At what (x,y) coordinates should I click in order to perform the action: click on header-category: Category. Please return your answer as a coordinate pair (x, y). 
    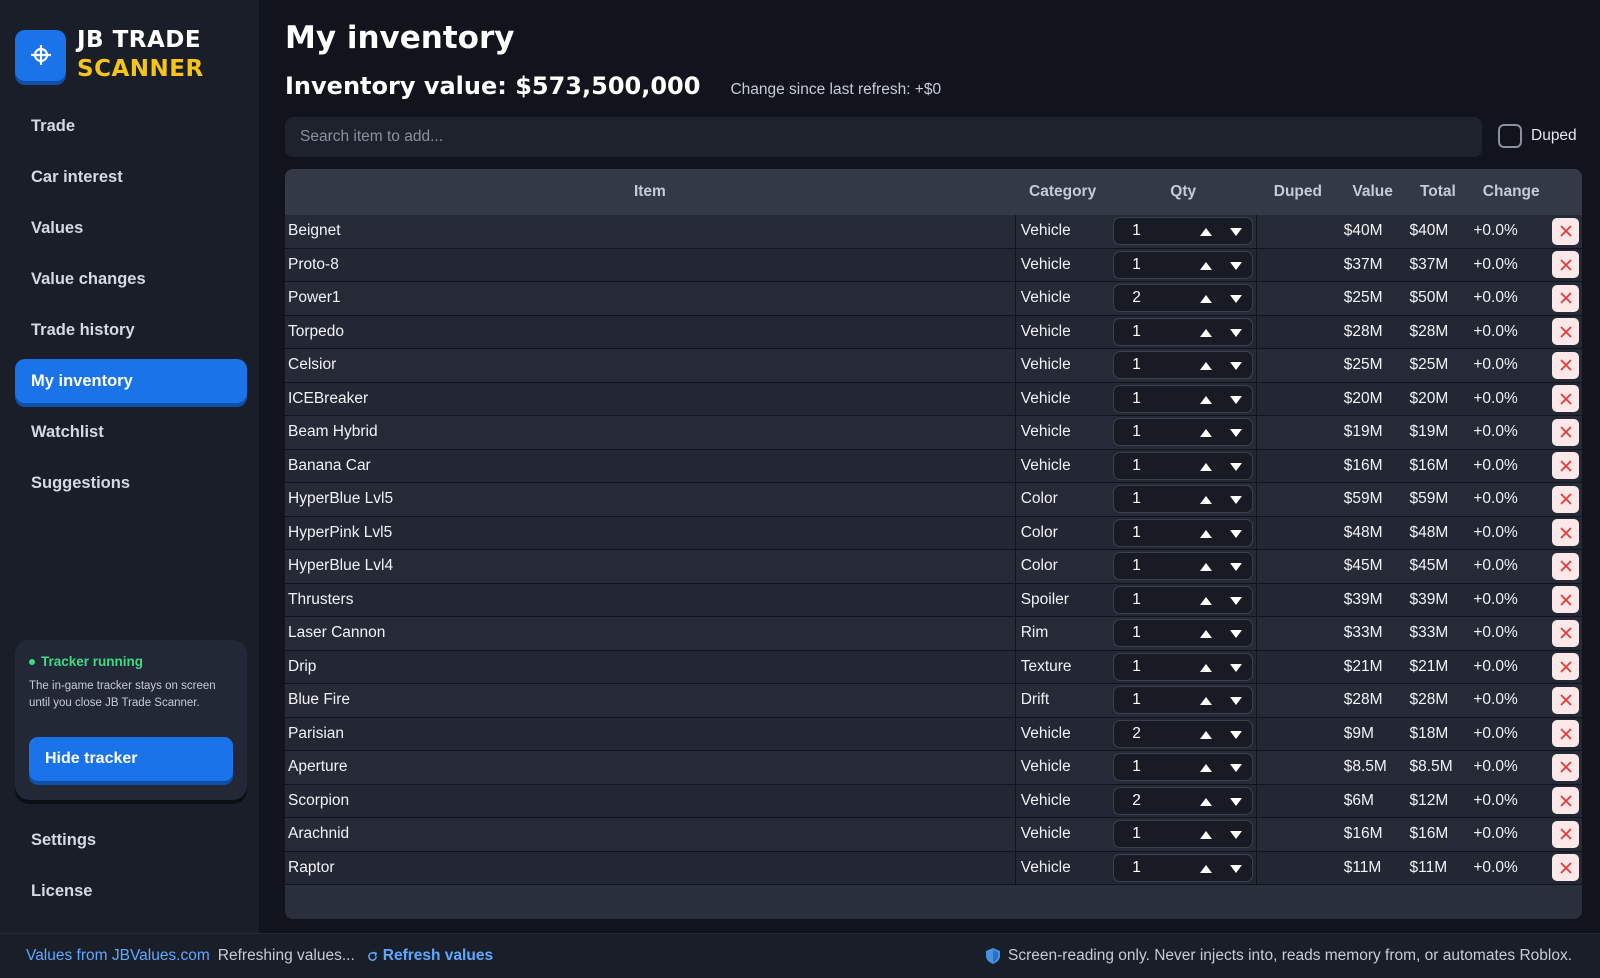
    Looking at the image, I should click on (1063, 192).